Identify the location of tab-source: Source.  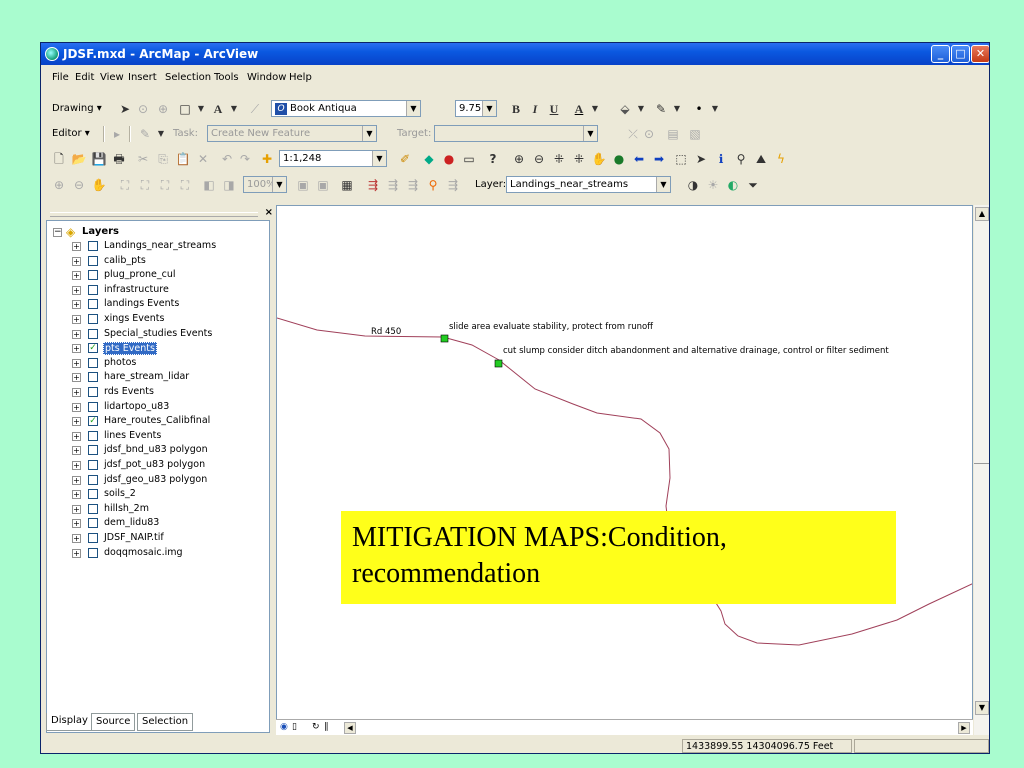
(113, 722).